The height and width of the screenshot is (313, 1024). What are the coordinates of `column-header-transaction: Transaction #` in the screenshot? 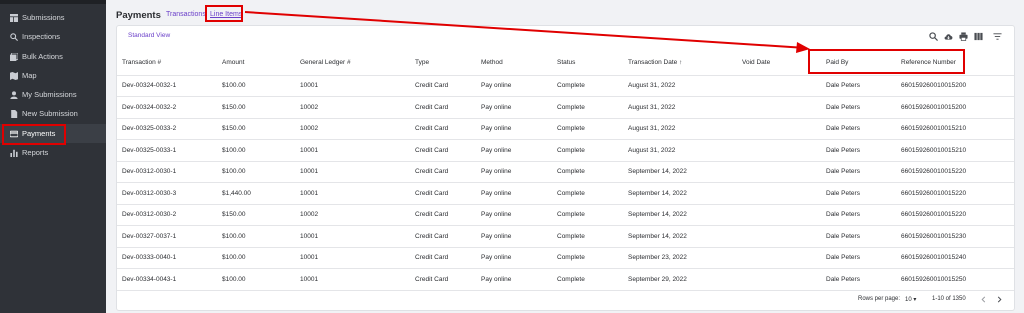 It's located at (141, 62).